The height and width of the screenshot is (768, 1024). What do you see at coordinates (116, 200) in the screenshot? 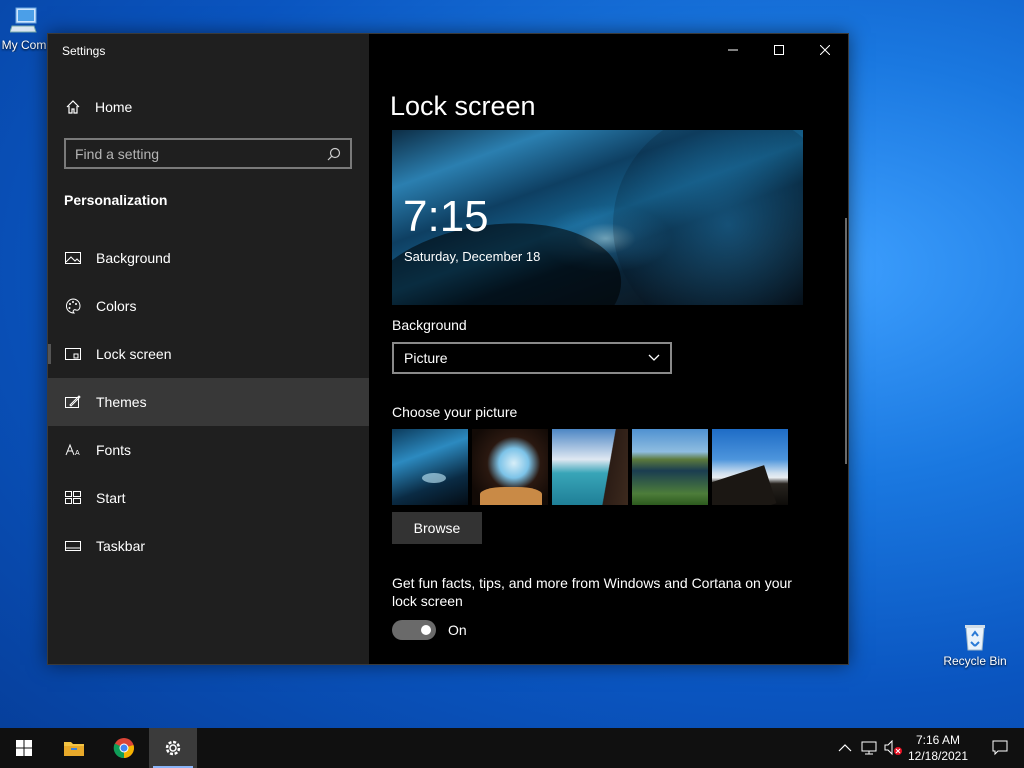
I see `section-title: Personalization` at bounding box center [116, 200].